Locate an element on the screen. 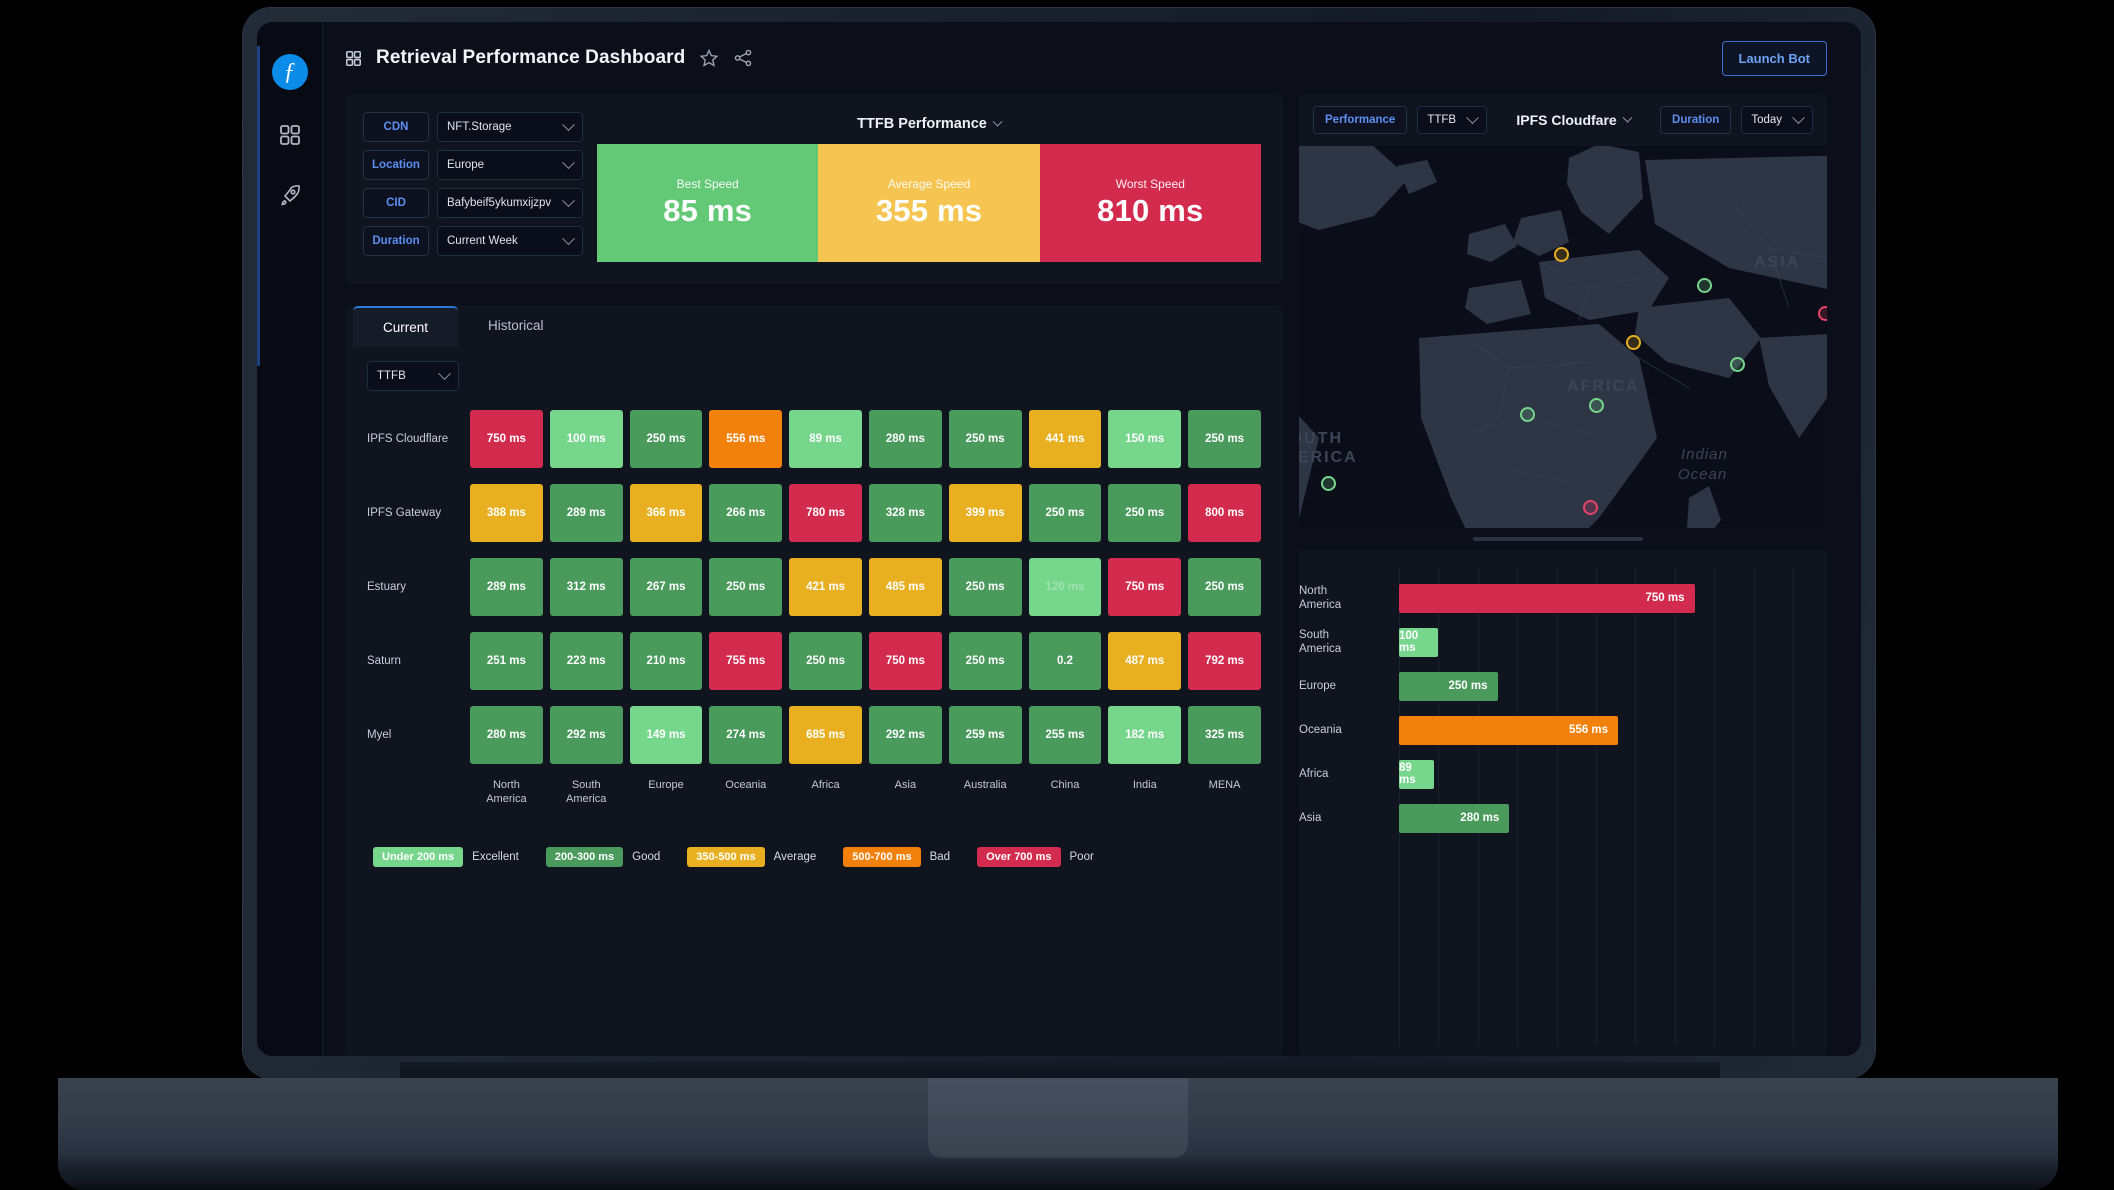  heatmap-cell: 556 ms is located at coordinates (746, 438).